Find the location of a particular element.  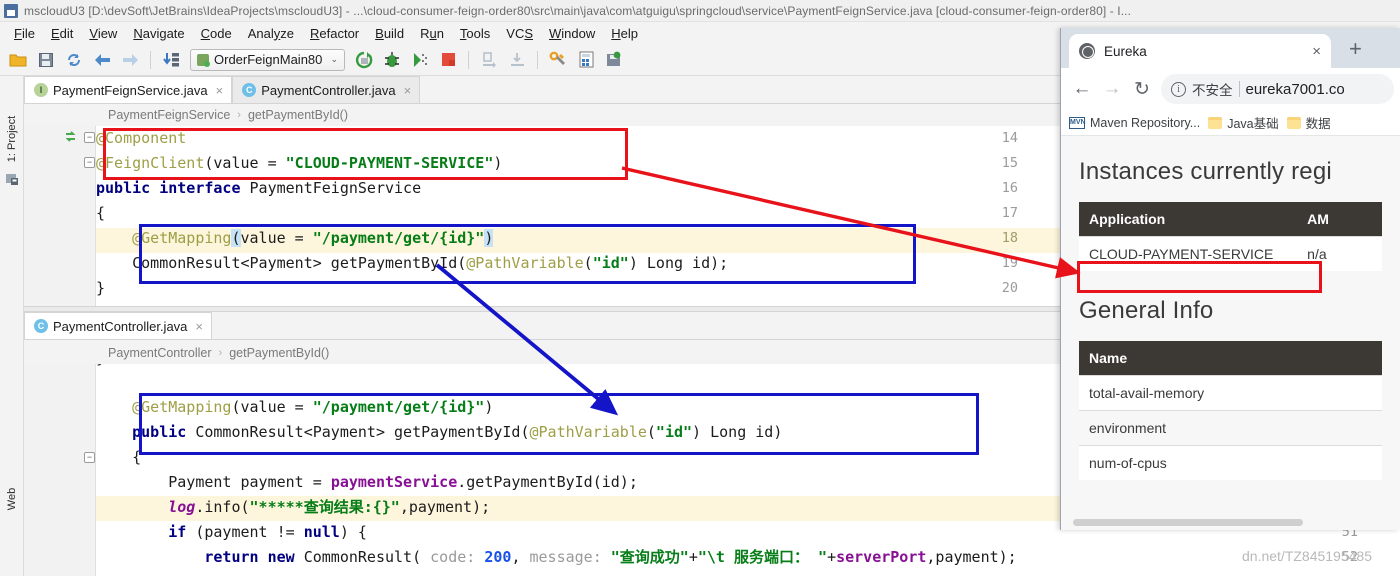

back-icon is located at coordinates (102, 60).